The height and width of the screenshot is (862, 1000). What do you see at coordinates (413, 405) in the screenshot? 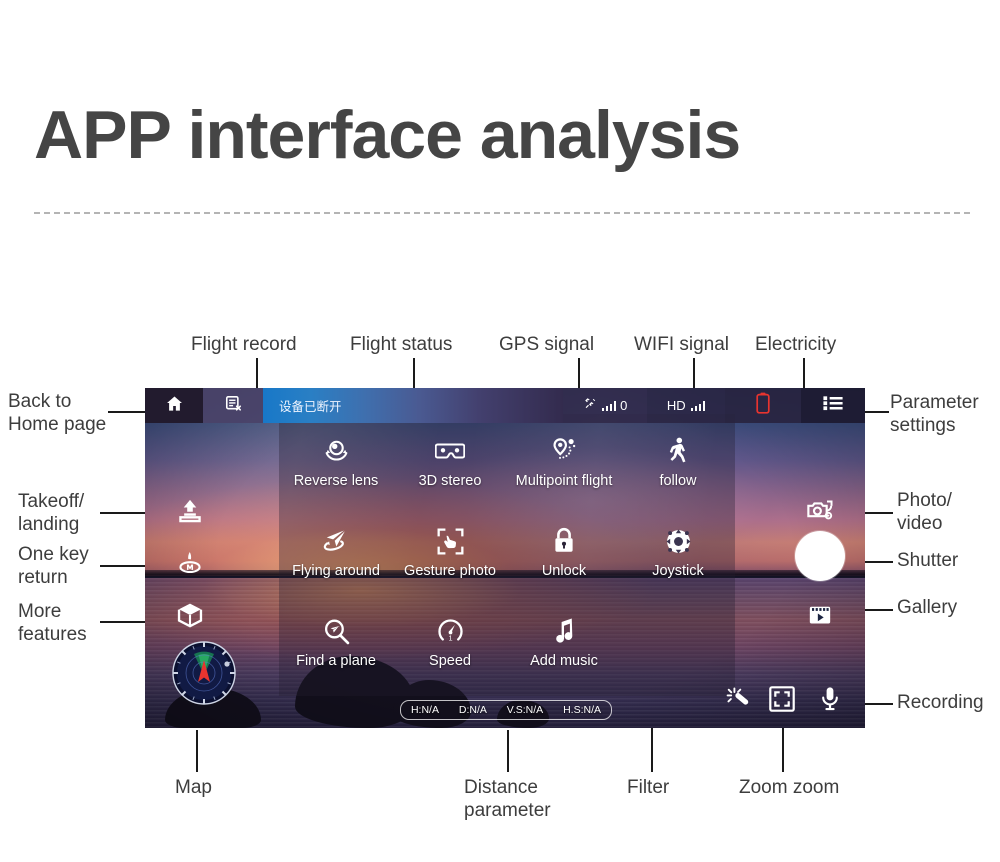
I see `flight-status-bar: 设备已断开` at bounding box center [413, 405].